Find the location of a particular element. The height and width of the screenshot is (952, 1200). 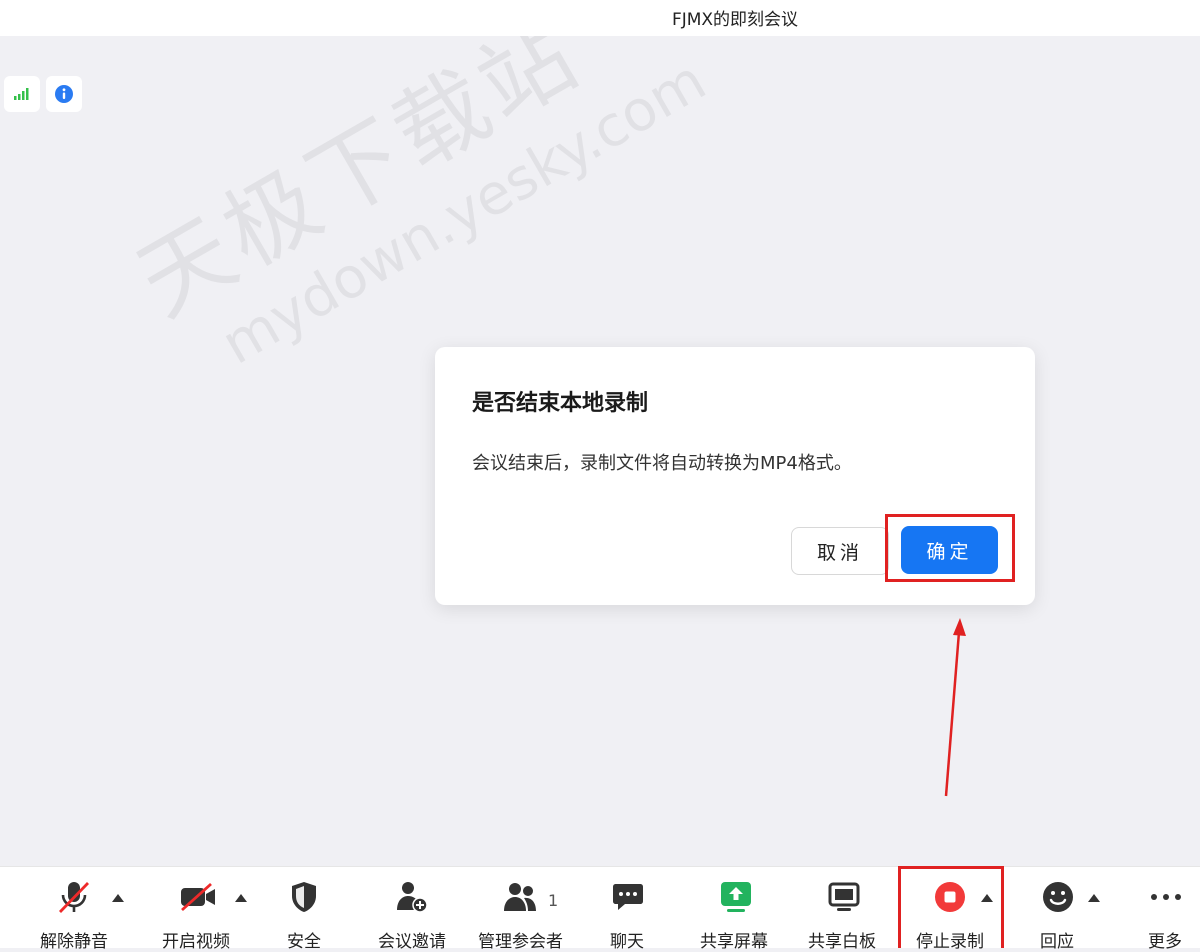

microphone-muted-icon is located at coordinates (74, 897).